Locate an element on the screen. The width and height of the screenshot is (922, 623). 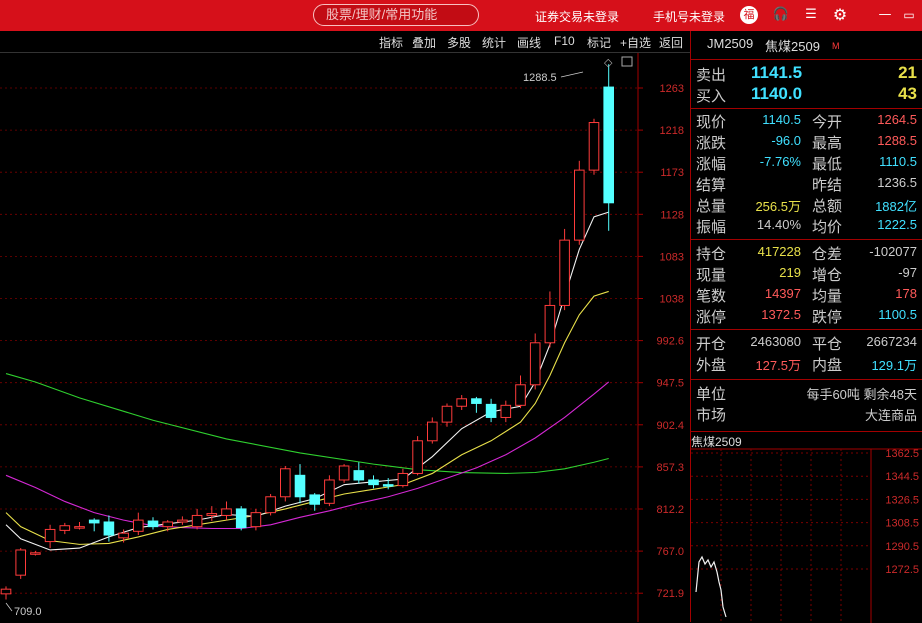
price-tick-label: 1038 is located at coordinates (672, 300).